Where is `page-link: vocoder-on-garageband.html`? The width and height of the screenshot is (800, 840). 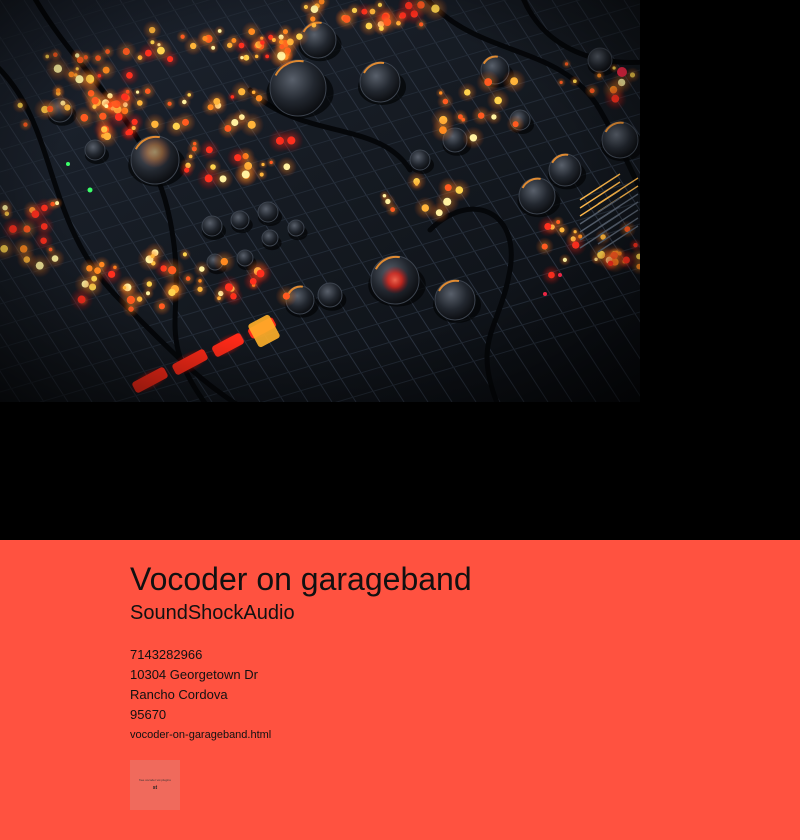
page-link: vocoder-on-garageband.html is located at coordinates (200, 735).